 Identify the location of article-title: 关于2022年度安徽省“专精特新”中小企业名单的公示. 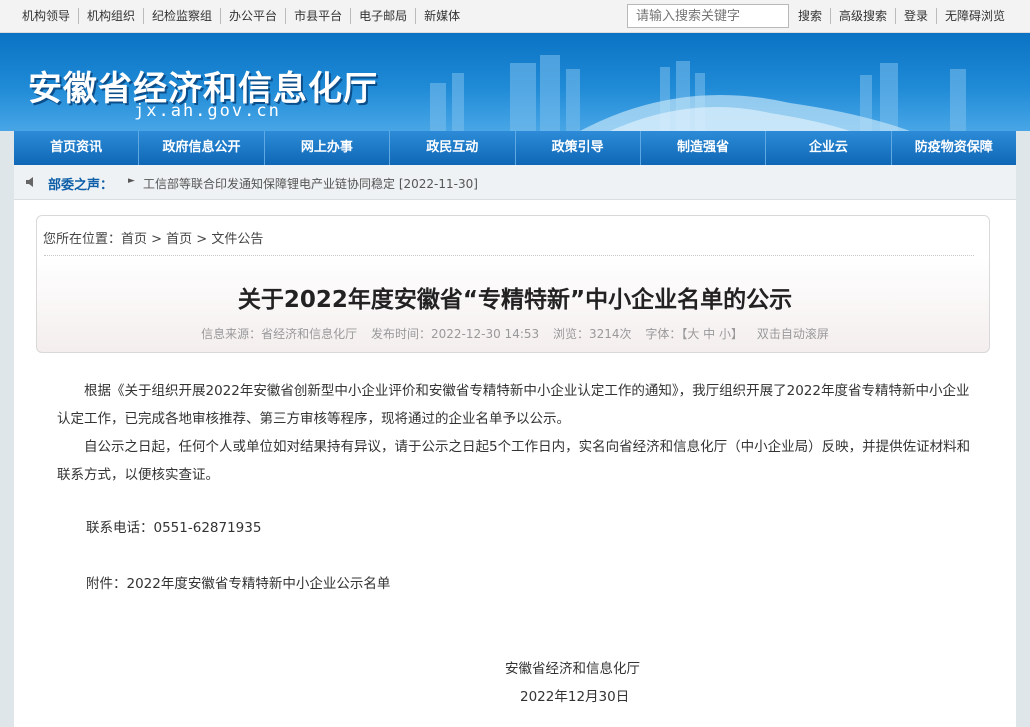
(515, 300).